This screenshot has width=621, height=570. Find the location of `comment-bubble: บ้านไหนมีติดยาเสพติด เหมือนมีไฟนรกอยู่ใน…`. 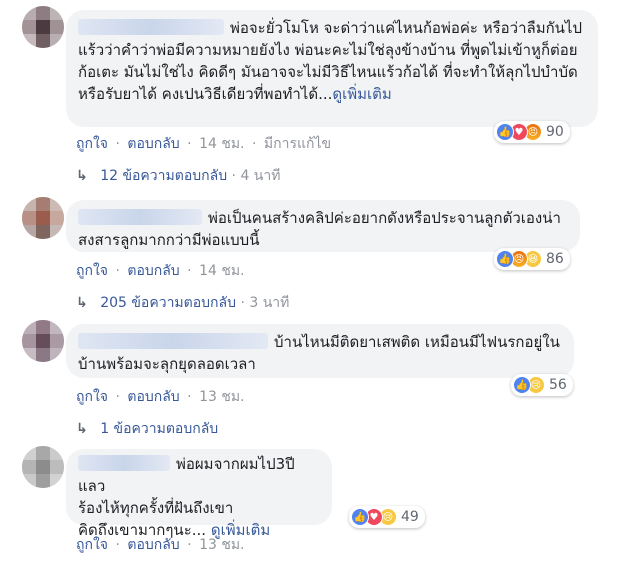

comment-bubble: บ้านไหนมีติดยาเสพติด เหมือนมีไฟนรกอยู่ใน… is located at coordinates (320, 351).